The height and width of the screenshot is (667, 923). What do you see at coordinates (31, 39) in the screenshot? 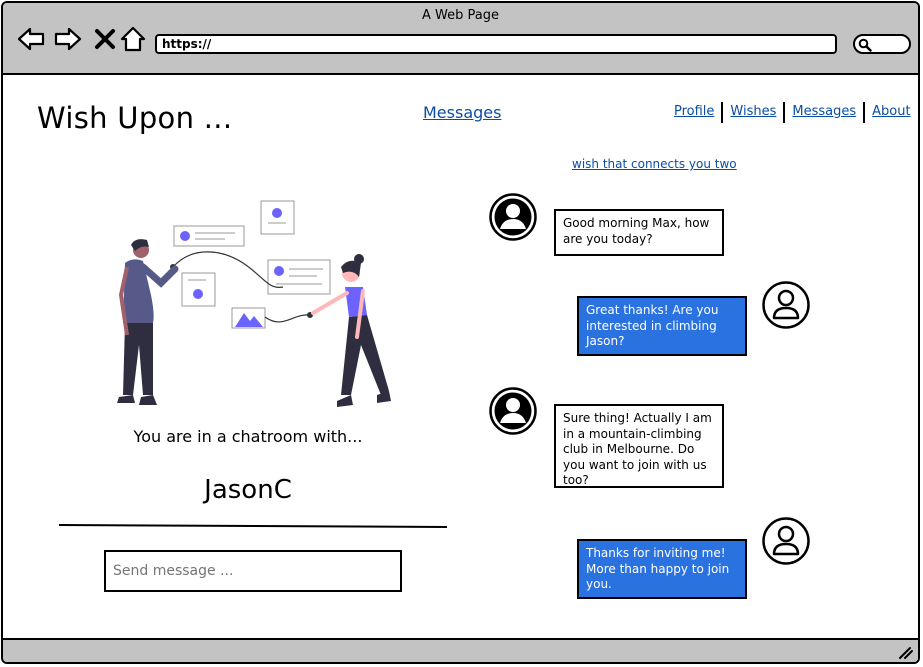
I see `back-arrow-icon` at bounding box center [31, 39].